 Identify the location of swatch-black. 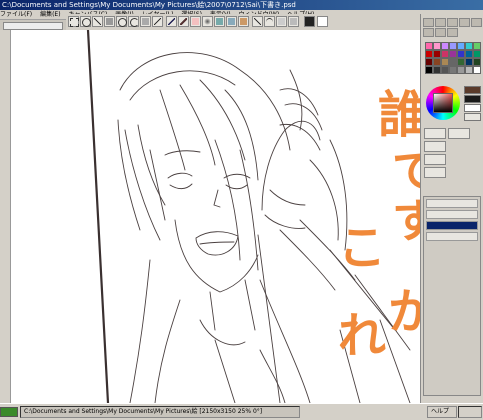
(472, 99).